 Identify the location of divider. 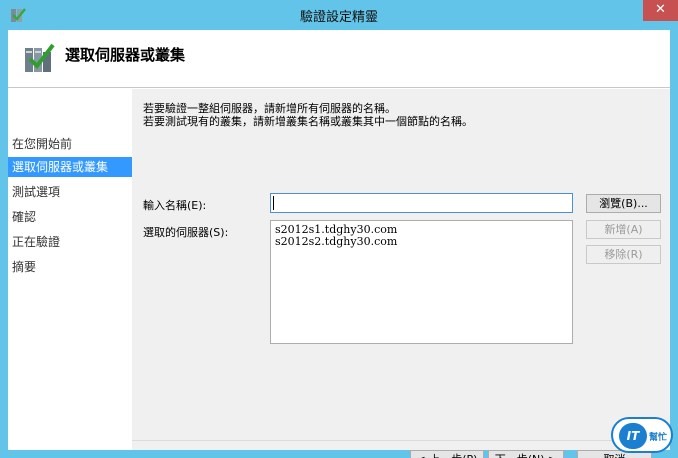
(401, 440).